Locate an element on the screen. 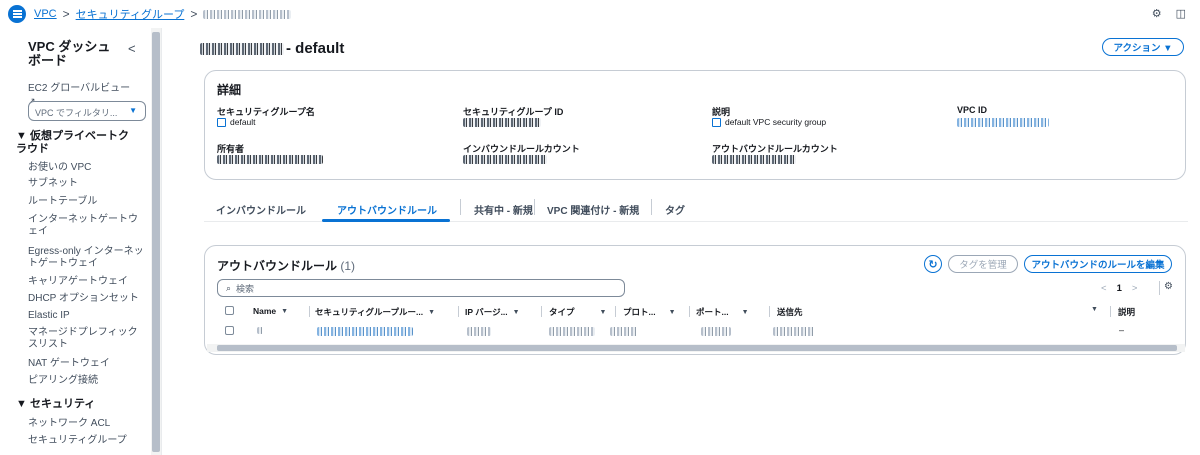 This screenshot has width=1200, height=455. refresh-button: ↻ is located at coordinates (933, 264).